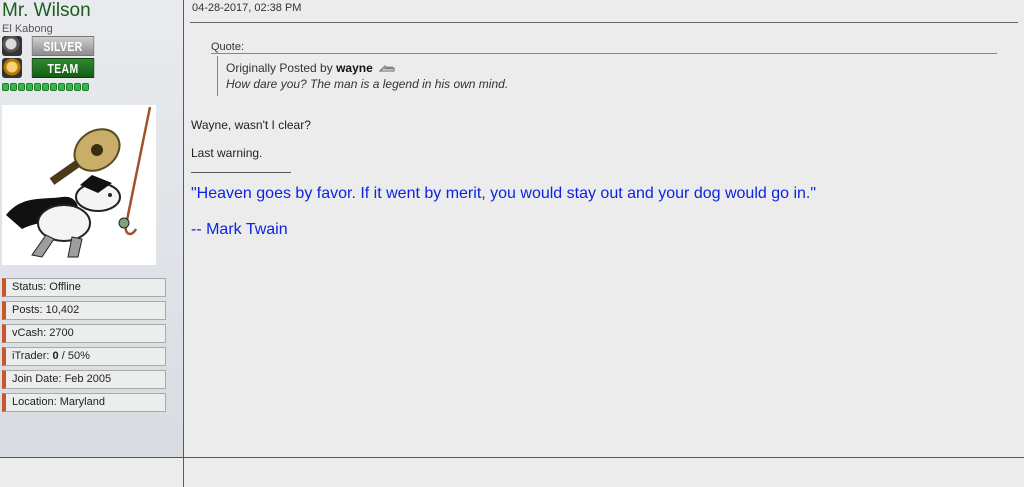  What do you see at coordinates (386, 69) in the screenshot?
I see `view-post-icon` at bounding box center [386, 69].